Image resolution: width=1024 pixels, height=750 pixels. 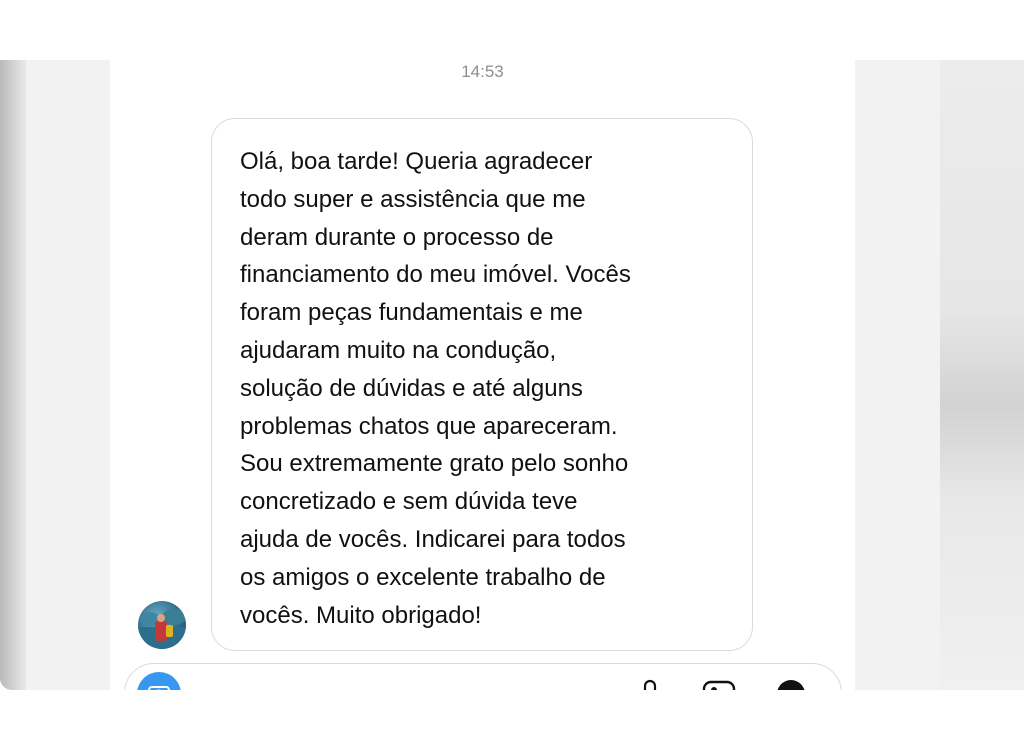 I want to click on message-composer, so click(x=483, y=676).